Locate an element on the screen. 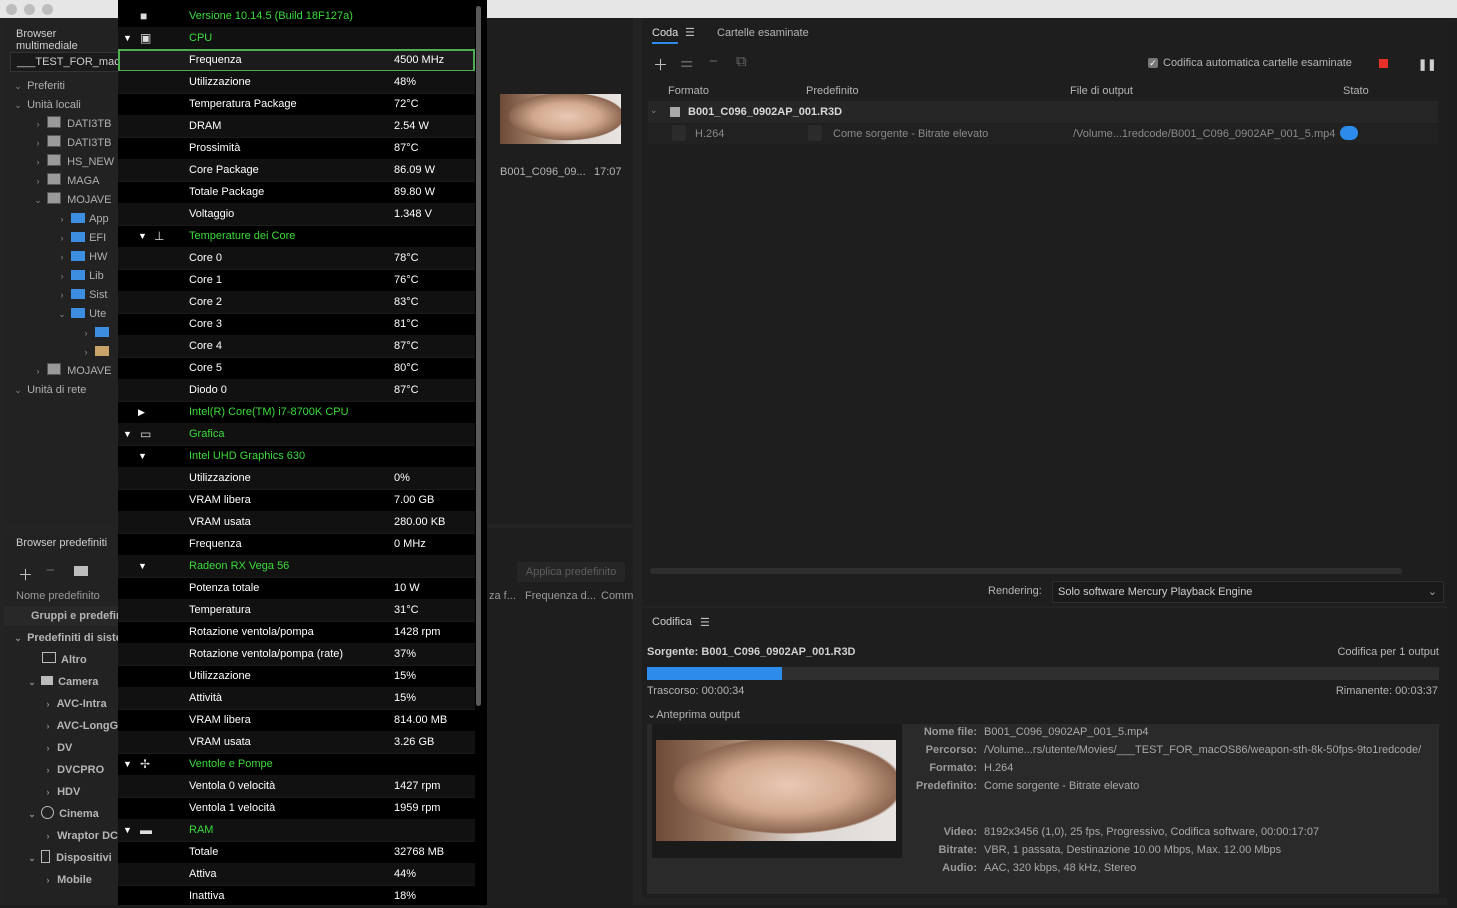  drive-item: › MAGA is located at coordinates (67, 181).